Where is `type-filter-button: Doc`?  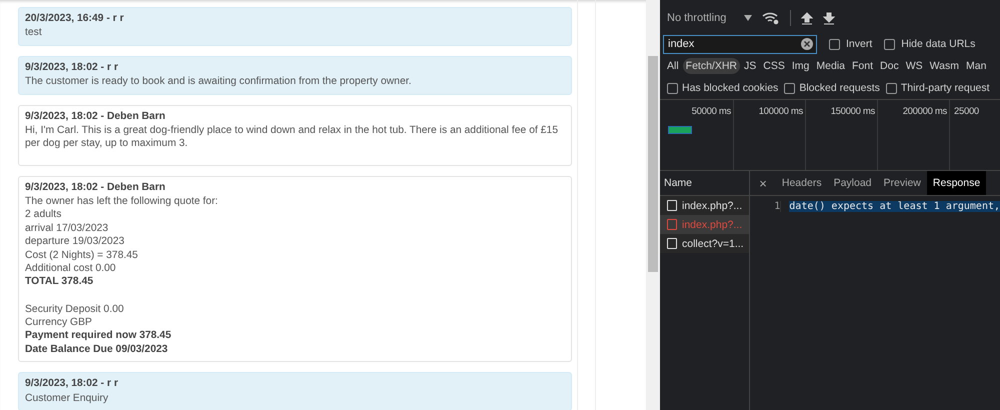
type-filter-button: Doc is located at coordinates (889, 66).